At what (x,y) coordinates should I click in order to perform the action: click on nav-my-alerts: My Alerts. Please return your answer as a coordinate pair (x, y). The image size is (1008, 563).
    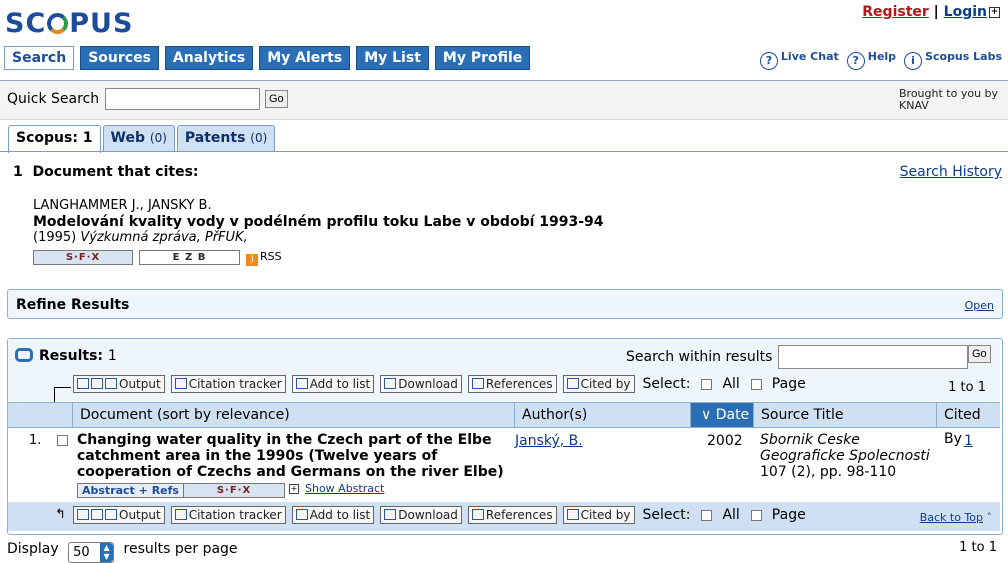
    Looking at the image, I should click on (305, 58).